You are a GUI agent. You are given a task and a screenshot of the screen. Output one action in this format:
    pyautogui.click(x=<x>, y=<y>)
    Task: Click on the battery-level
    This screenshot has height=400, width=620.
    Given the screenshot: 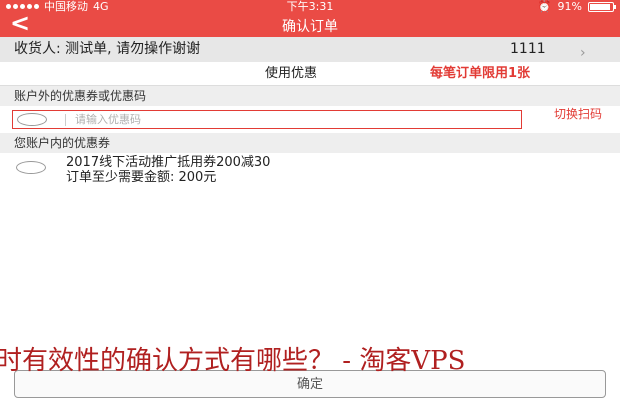 What is the action you would take?
    pyautogui.click(x=600, y=6)
    